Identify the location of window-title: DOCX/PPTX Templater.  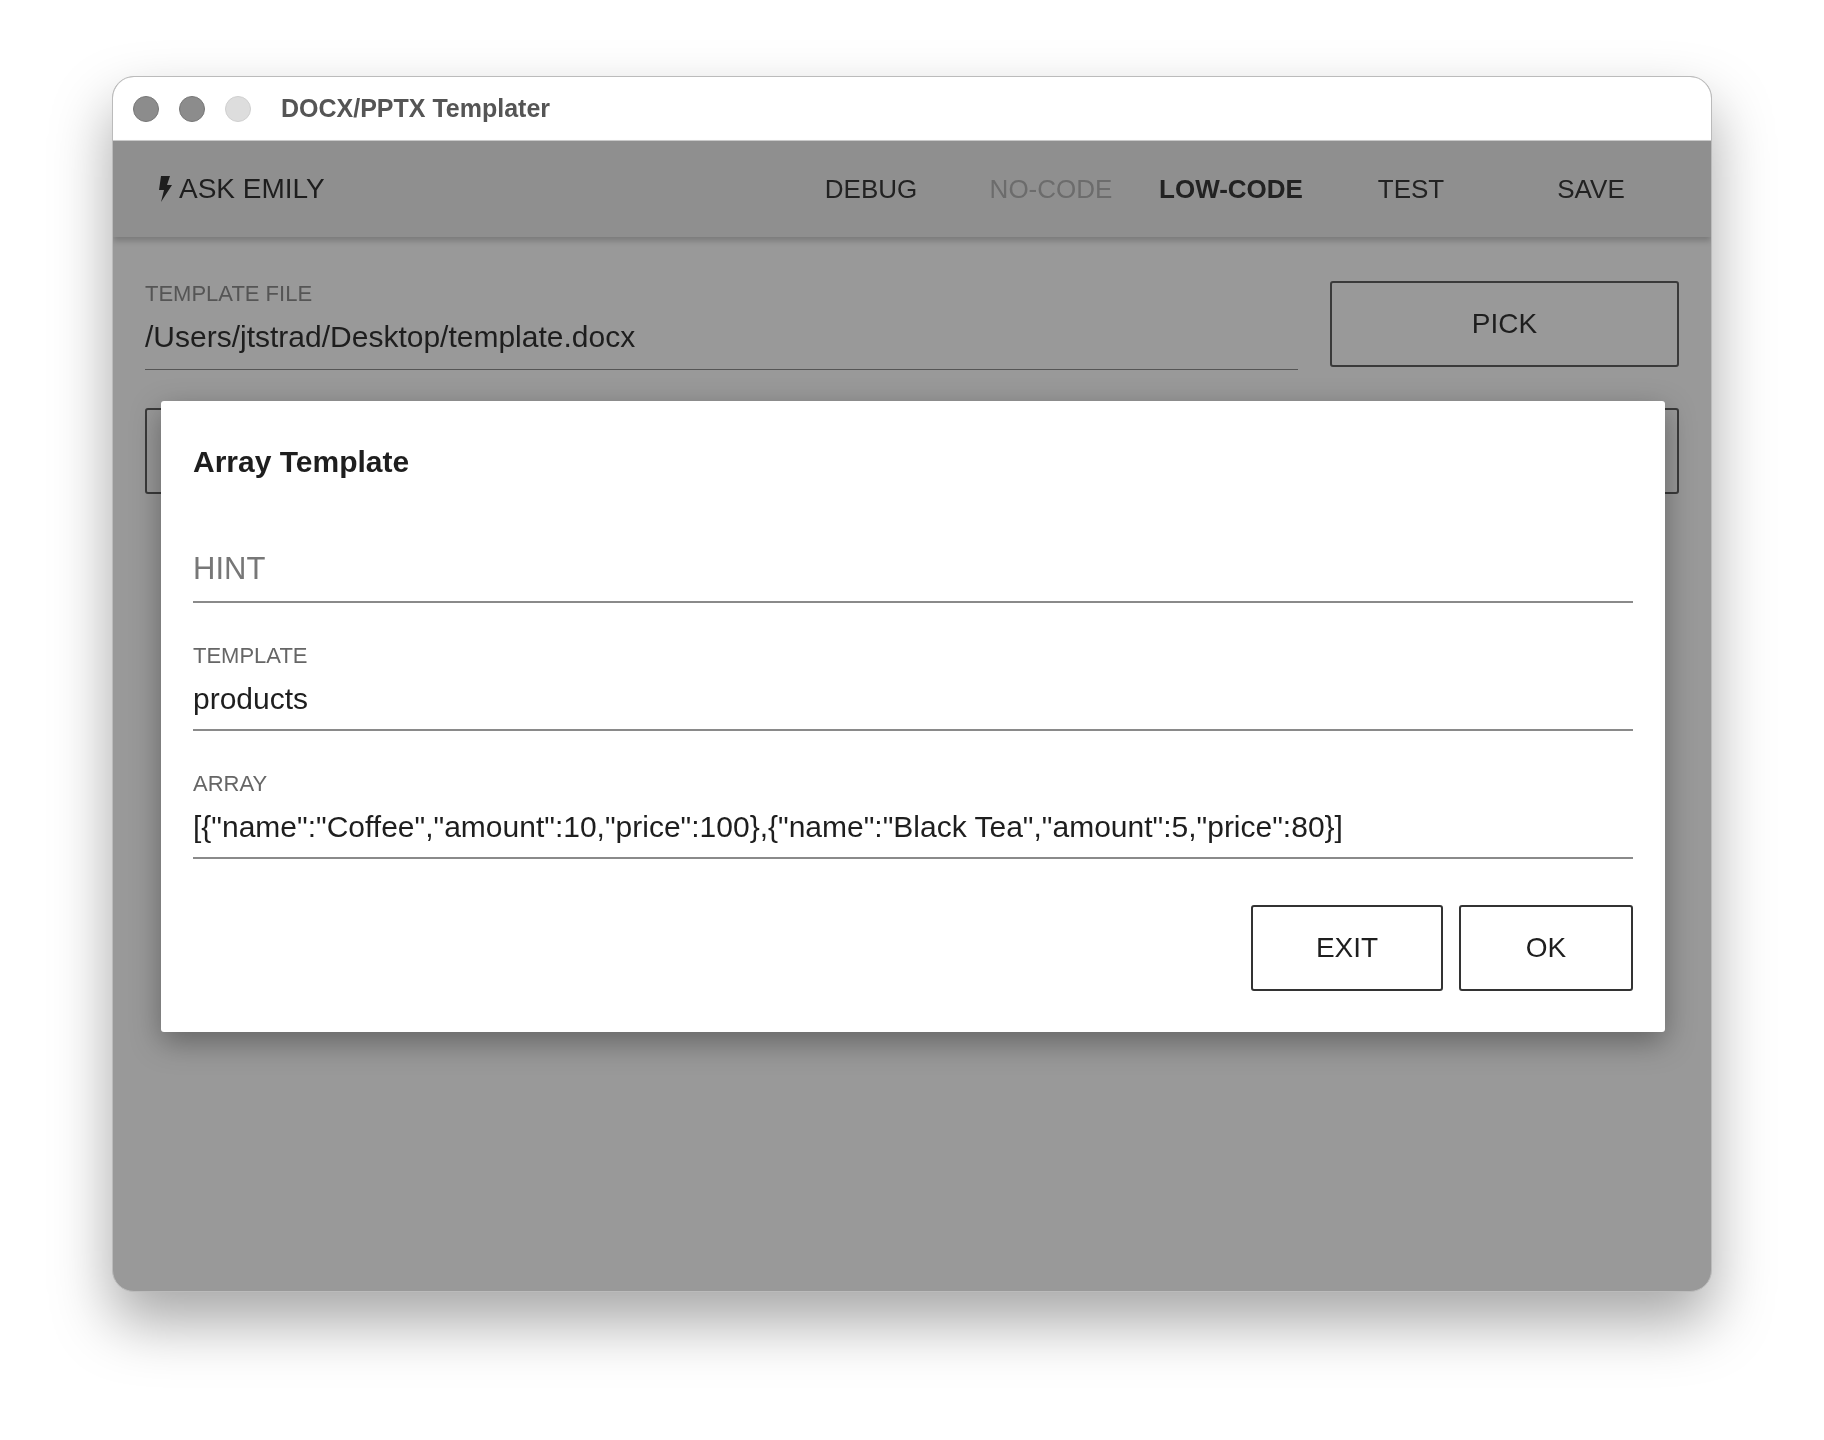
(416, 108).